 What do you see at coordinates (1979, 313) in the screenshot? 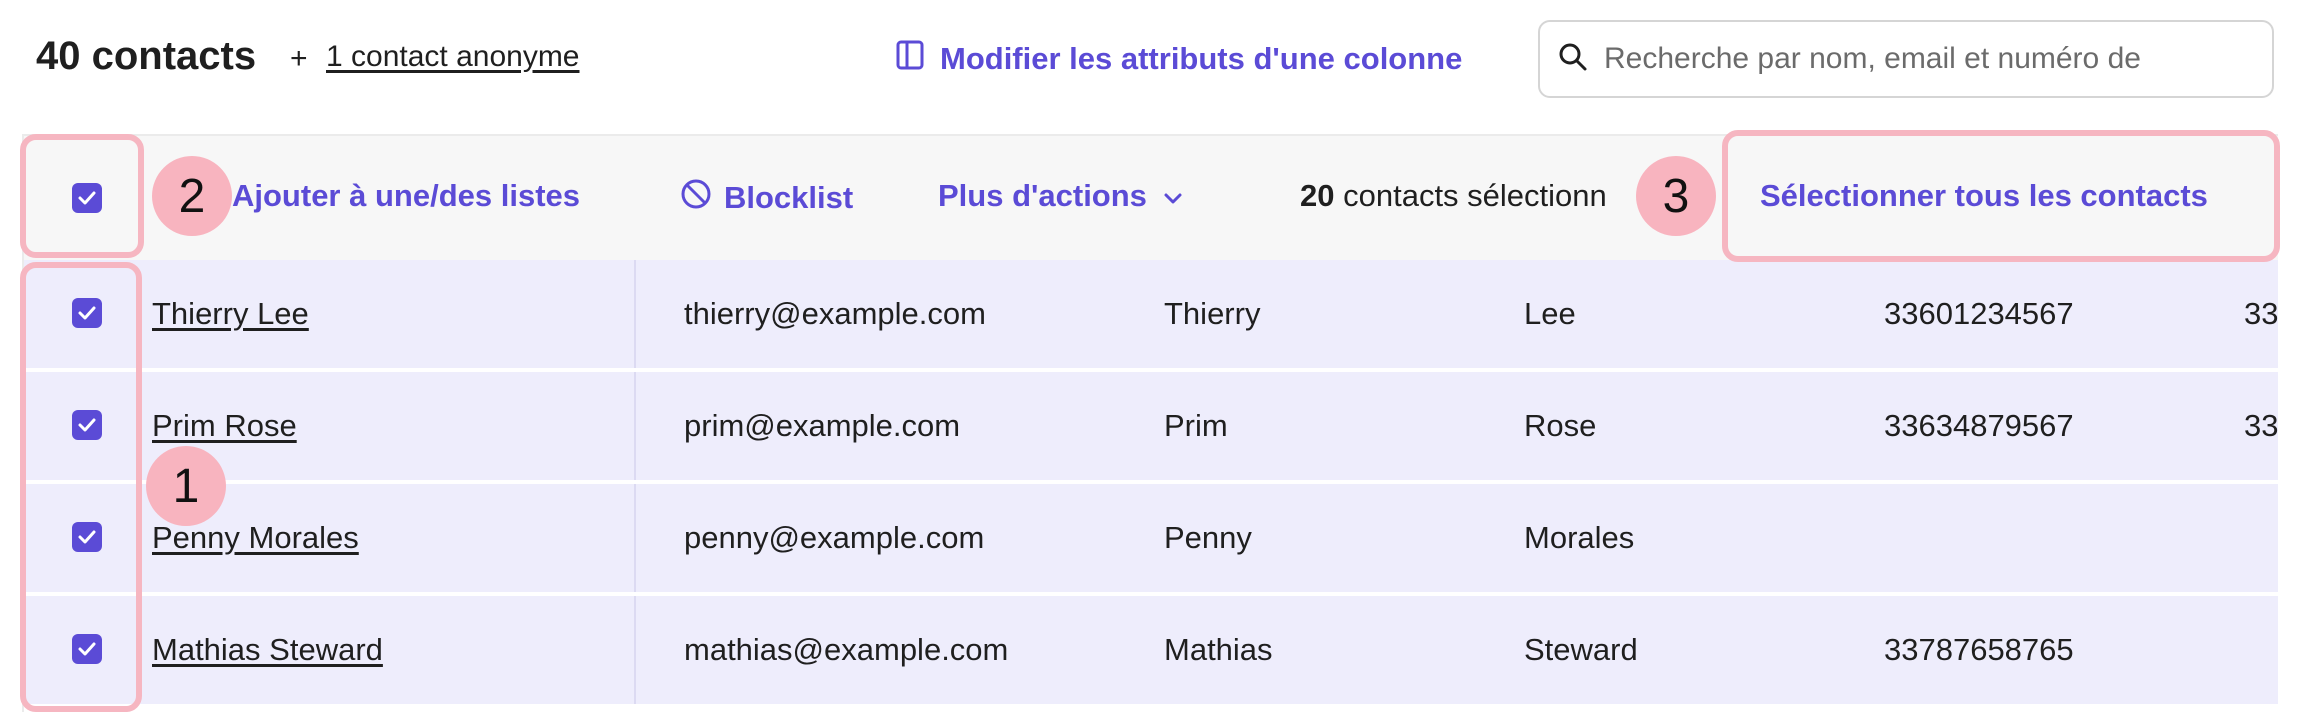
I see `phone-cell: 33601234567` at bounding box center [1979, 313].